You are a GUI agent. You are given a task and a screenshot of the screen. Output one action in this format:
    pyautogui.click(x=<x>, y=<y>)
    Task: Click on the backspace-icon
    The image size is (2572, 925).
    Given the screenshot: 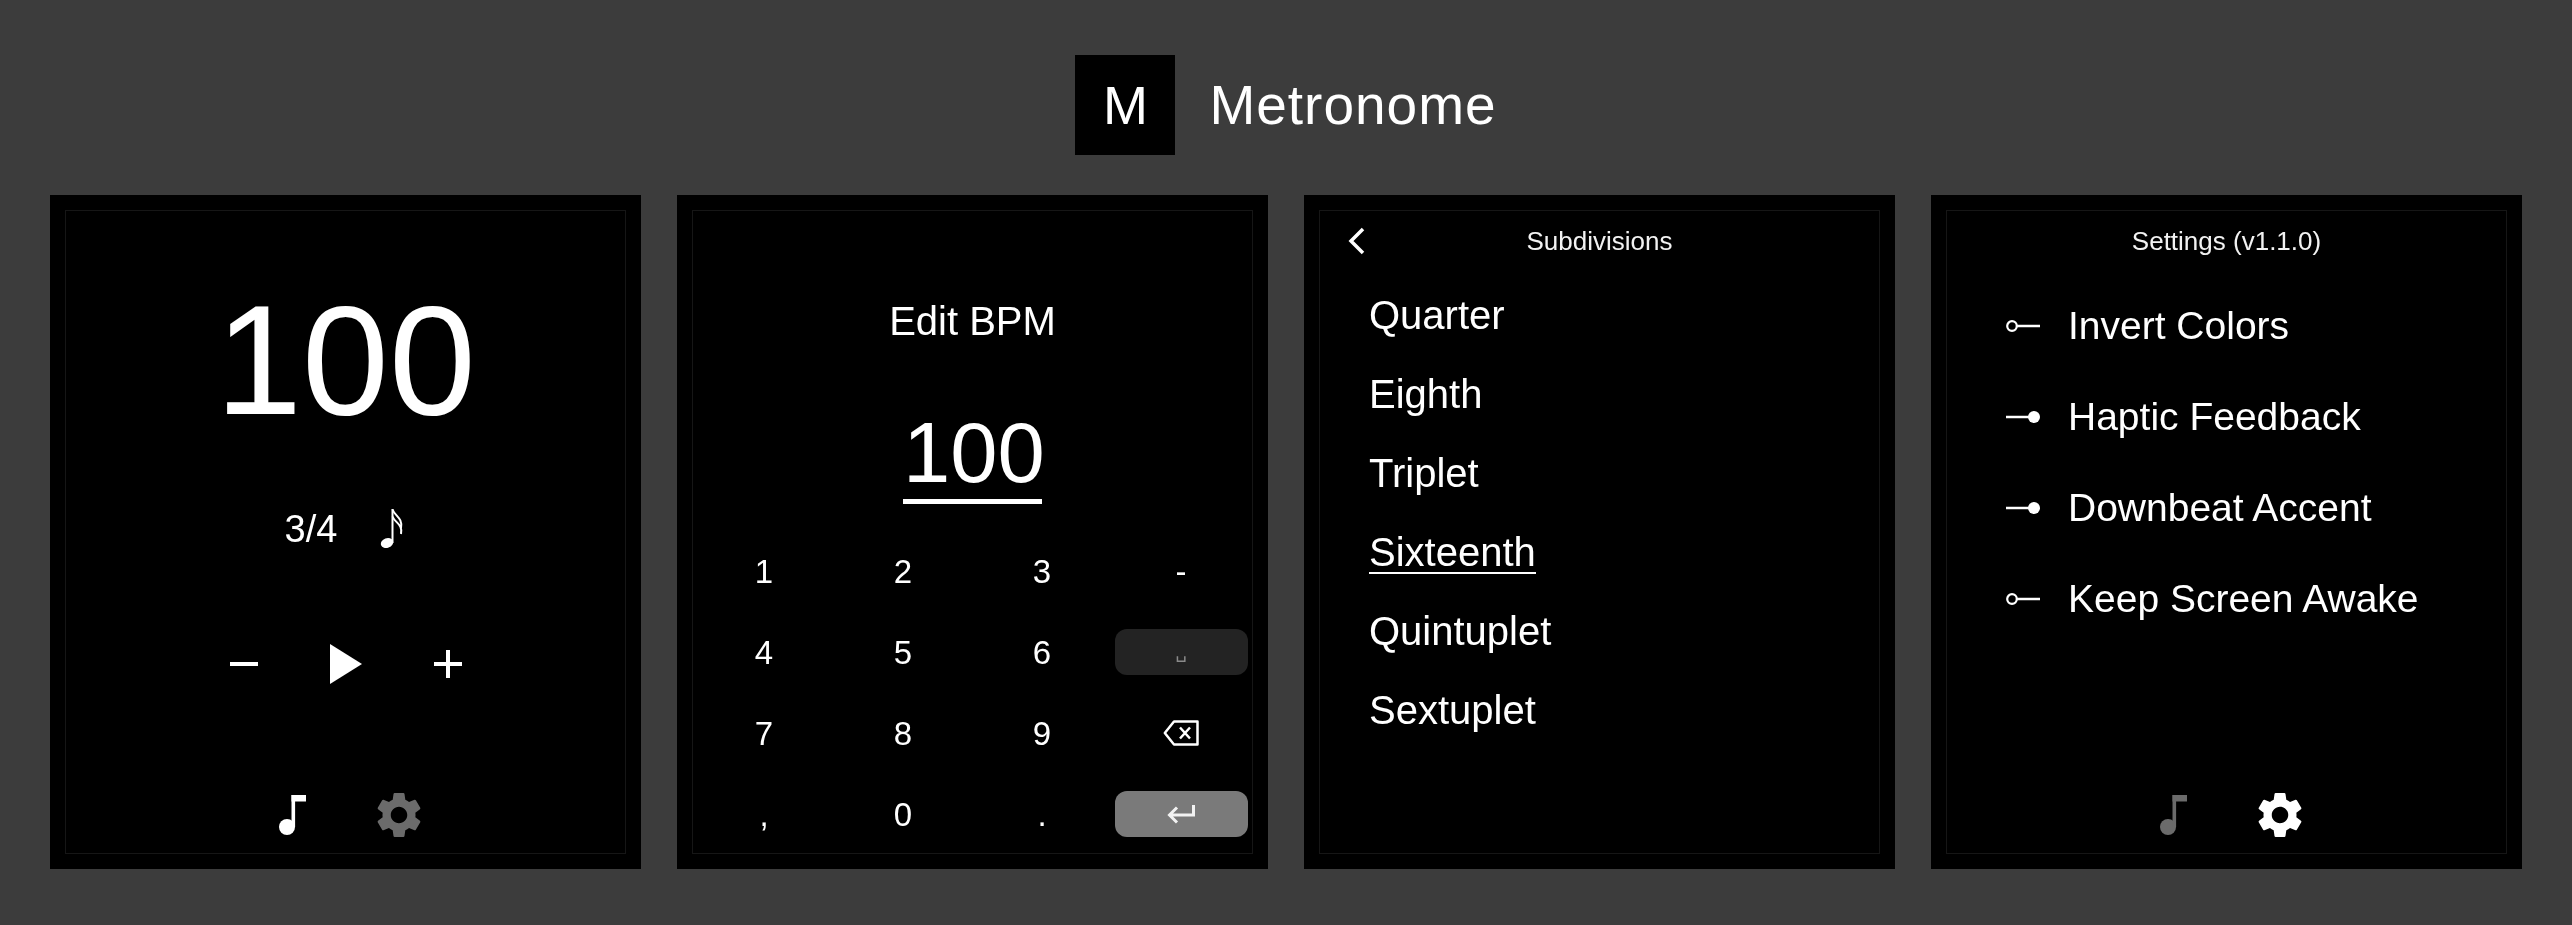 What is the action you would take?
    pyautogui.click(x=1181, y=733)
    